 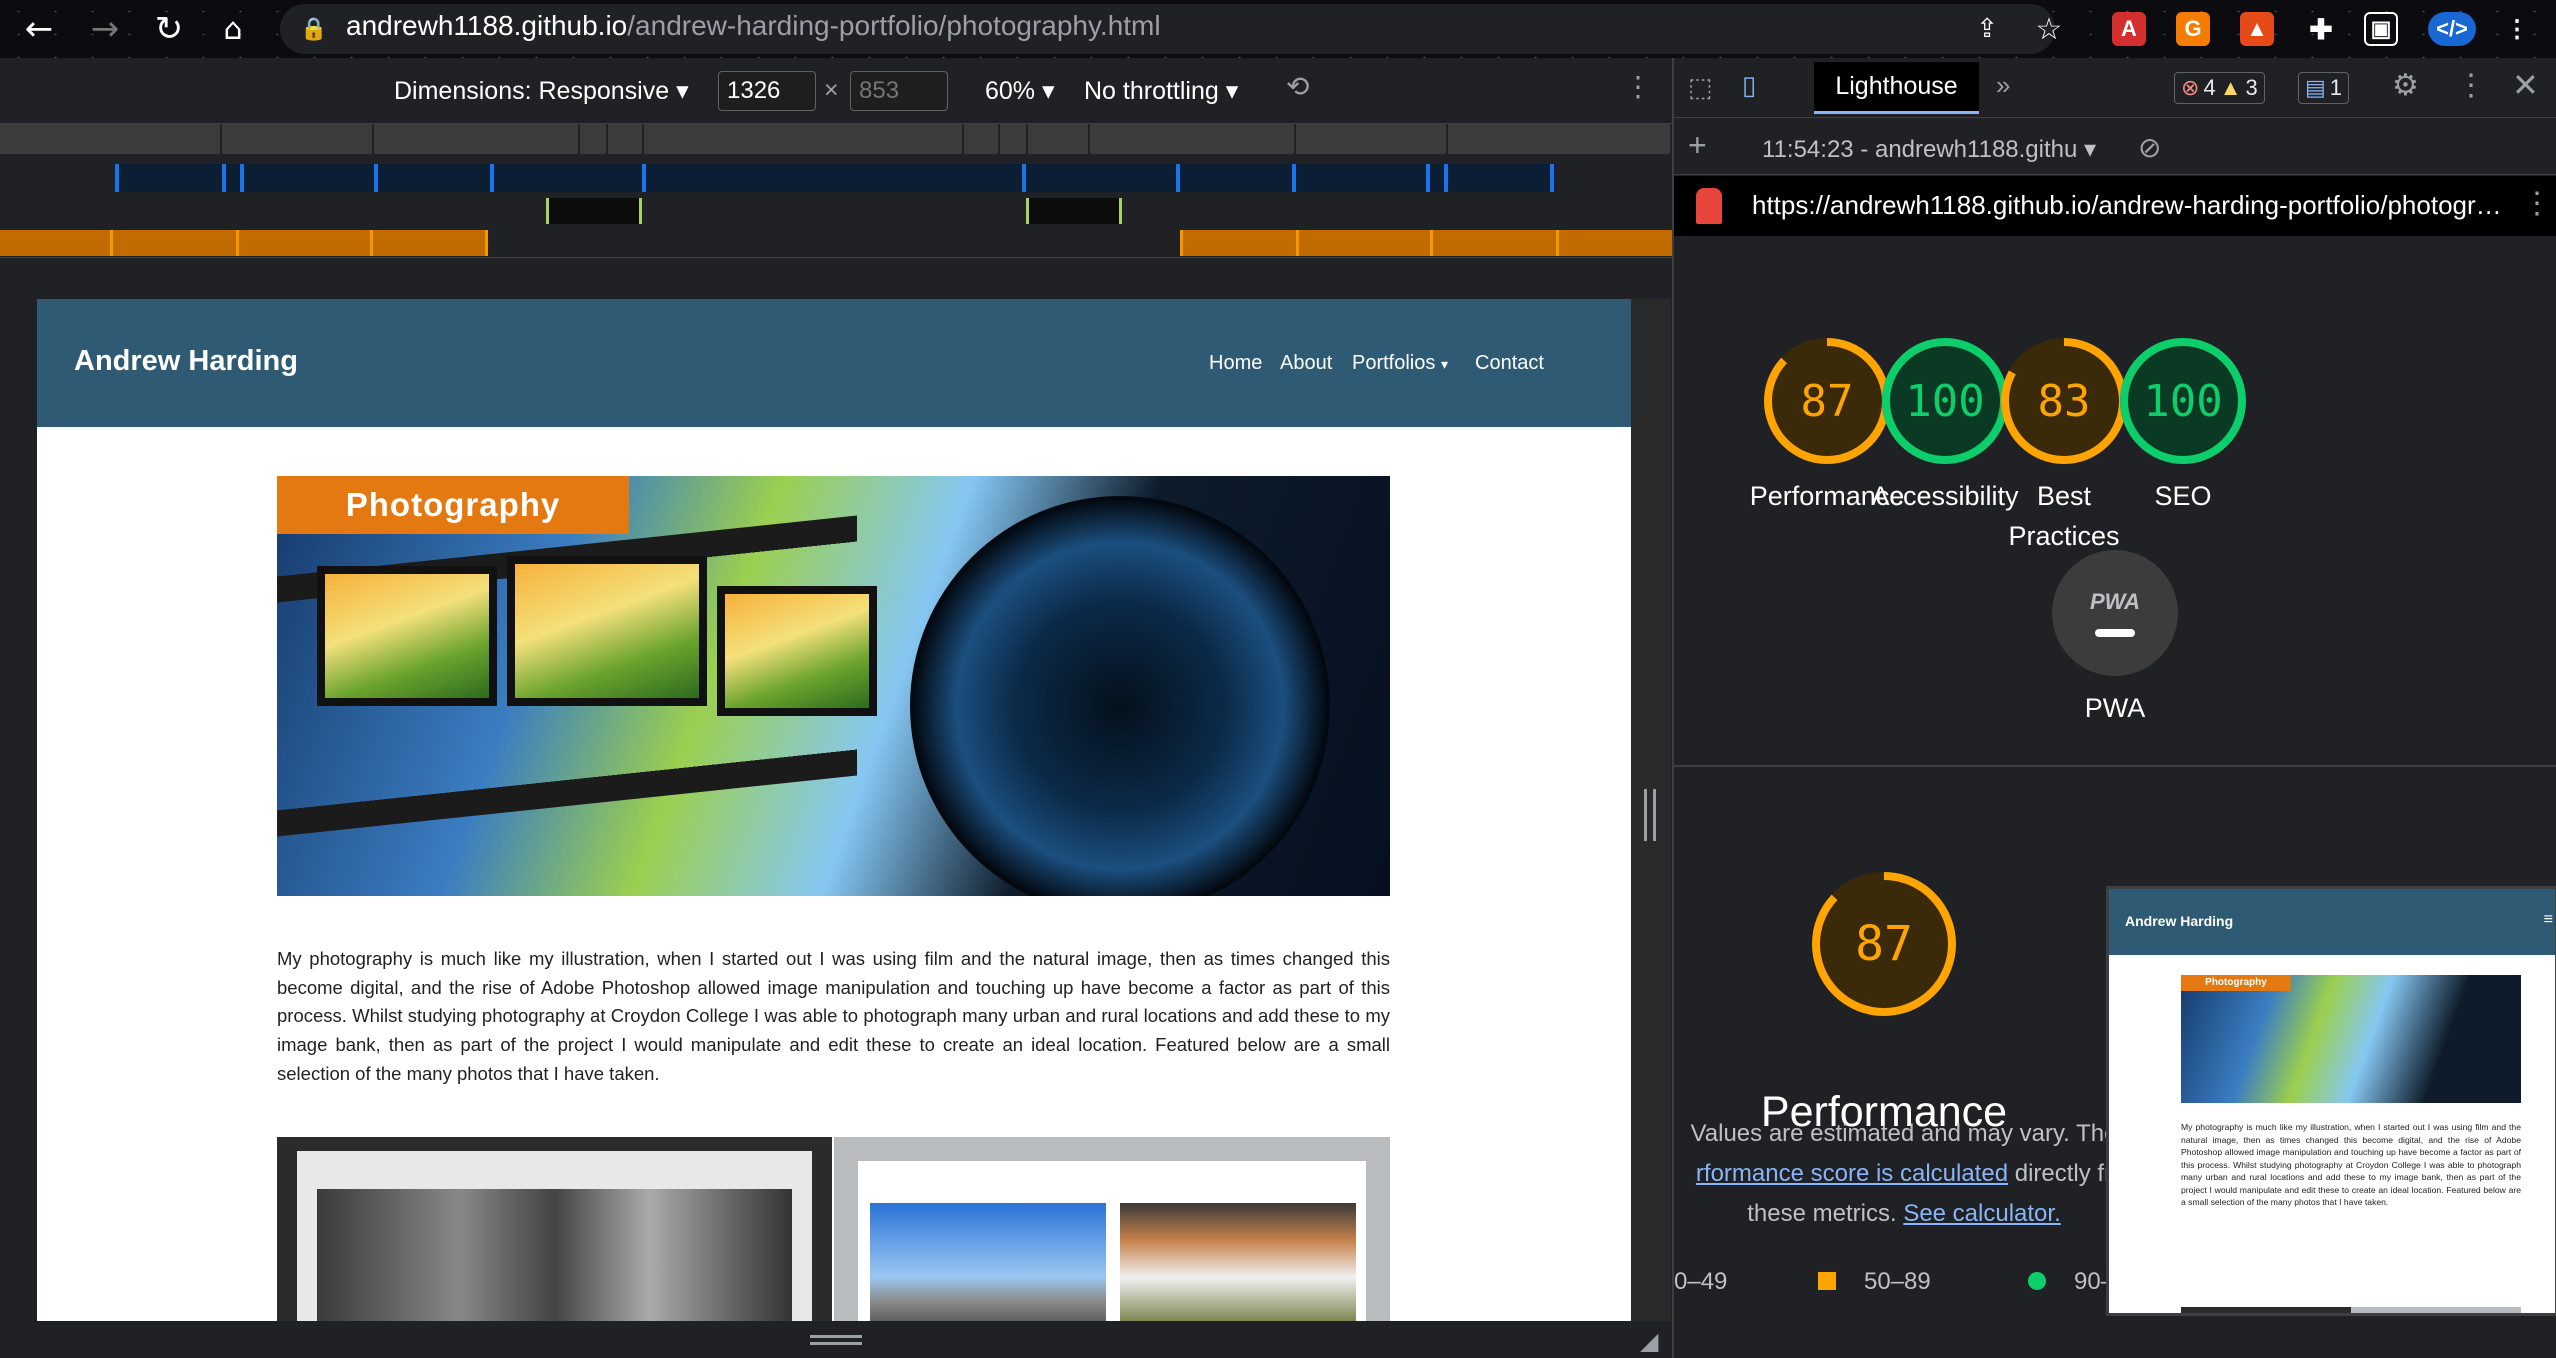 I want to click on throttling-select: No throttling ▾, so click(x=1161, y=91).